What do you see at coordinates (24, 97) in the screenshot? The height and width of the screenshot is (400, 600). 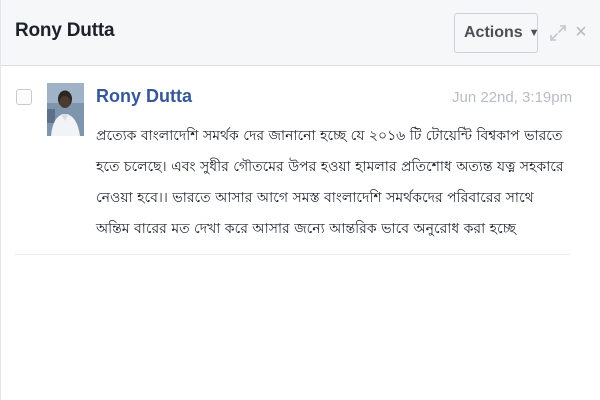 I see `message-checkbox` at bounding box center [24, 97].